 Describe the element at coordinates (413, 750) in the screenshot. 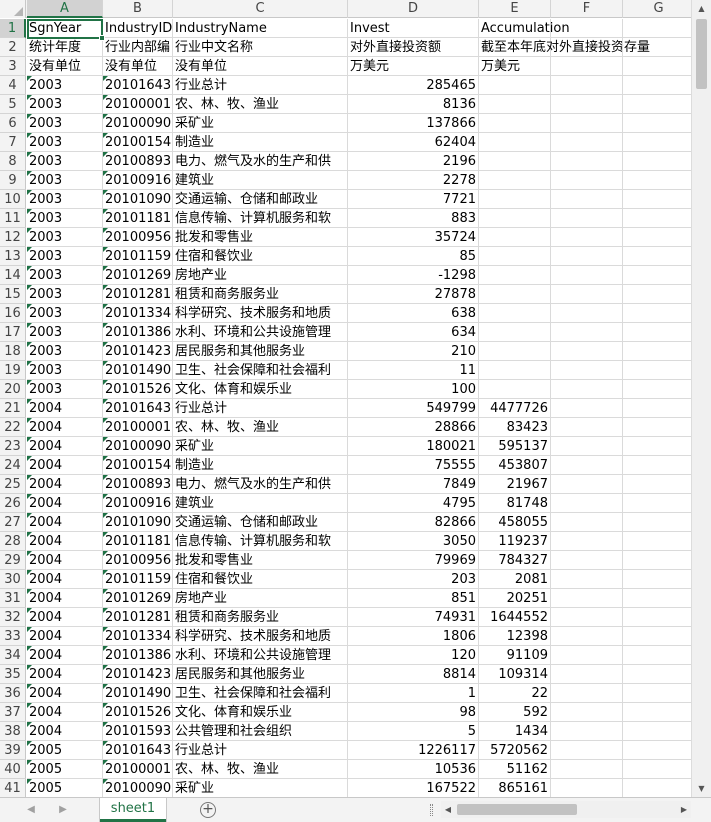

I see `cell-d: 1226117` at that location.